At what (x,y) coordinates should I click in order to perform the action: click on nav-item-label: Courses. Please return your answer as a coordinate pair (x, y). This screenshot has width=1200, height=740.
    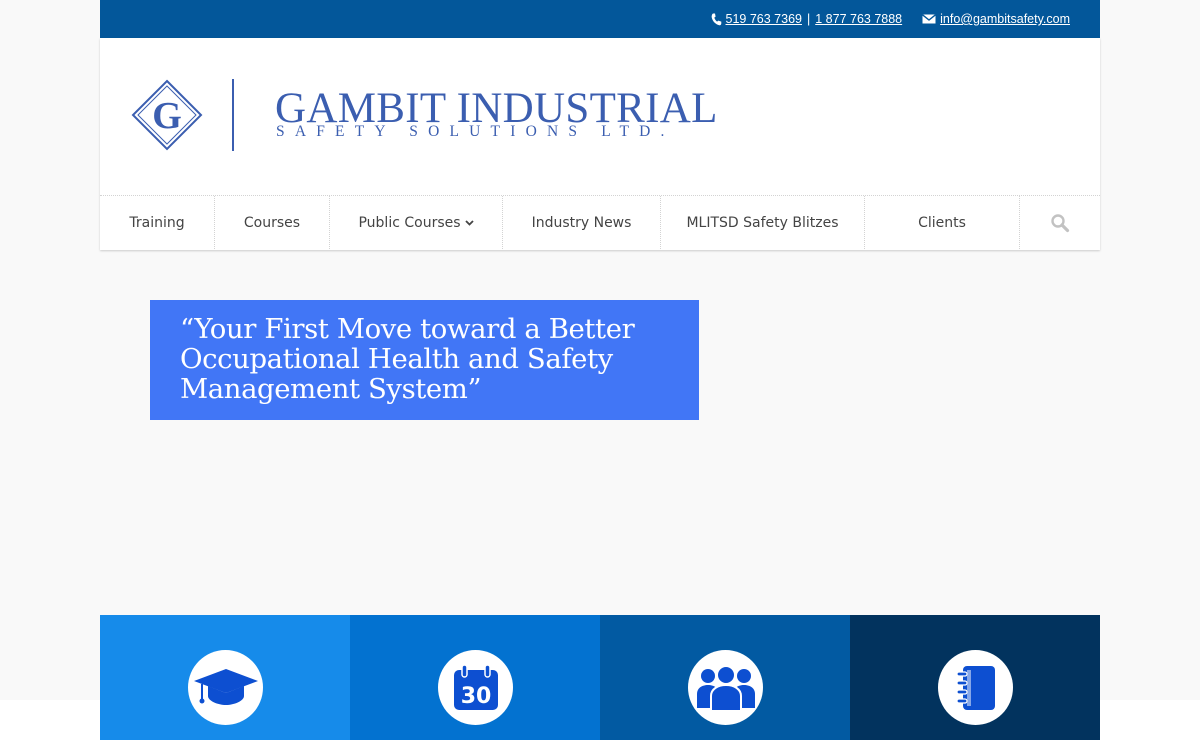
    Looking at the image, I should click on (272, 222).